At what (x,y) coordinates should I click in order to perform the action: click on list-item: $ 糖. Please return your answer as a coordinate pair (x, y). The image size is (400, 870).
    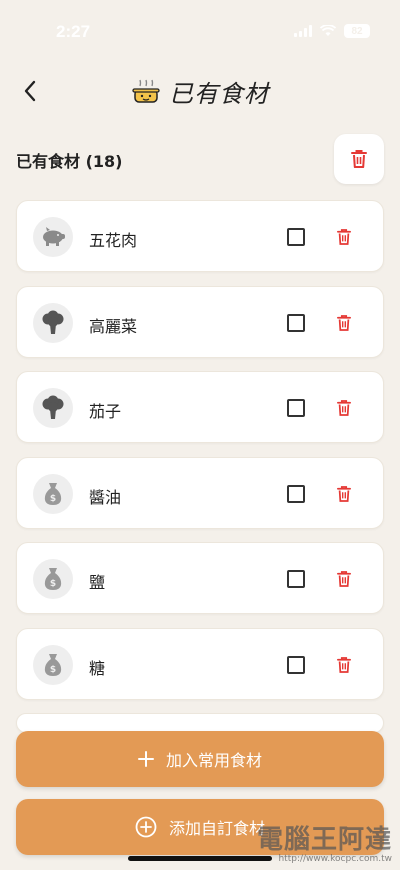
    Looking at the image, I should click on (200, 663).